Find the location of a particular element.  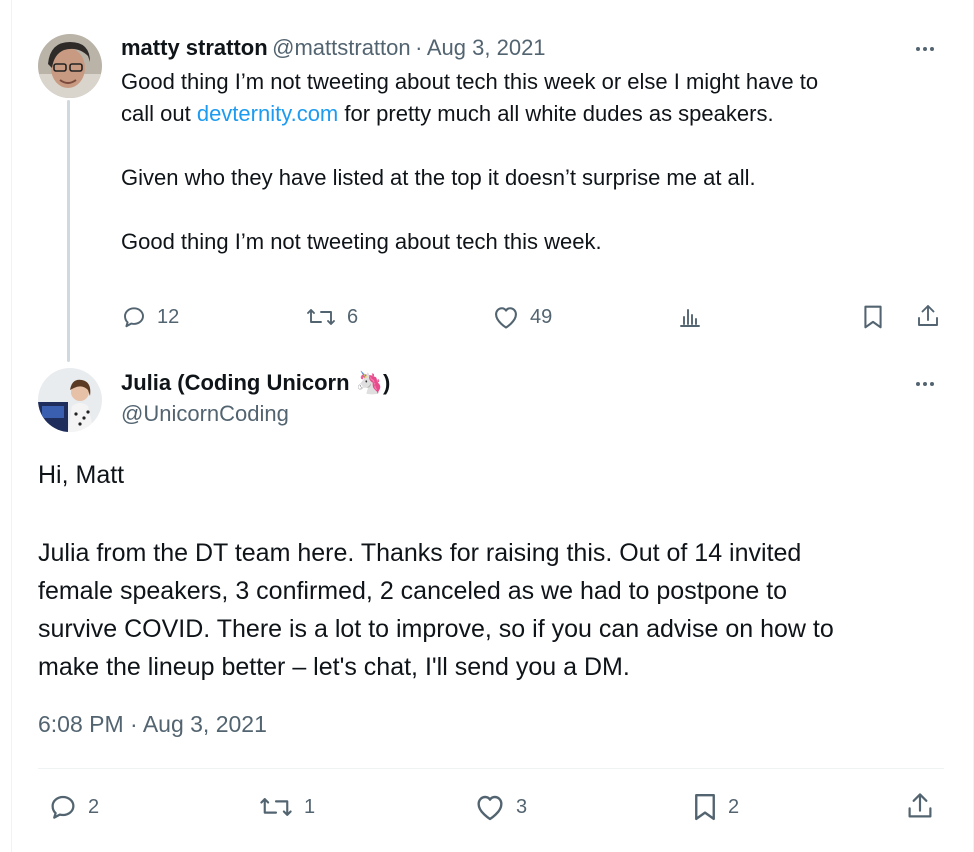

thread-connector-line is located at coordinates (68, 231).